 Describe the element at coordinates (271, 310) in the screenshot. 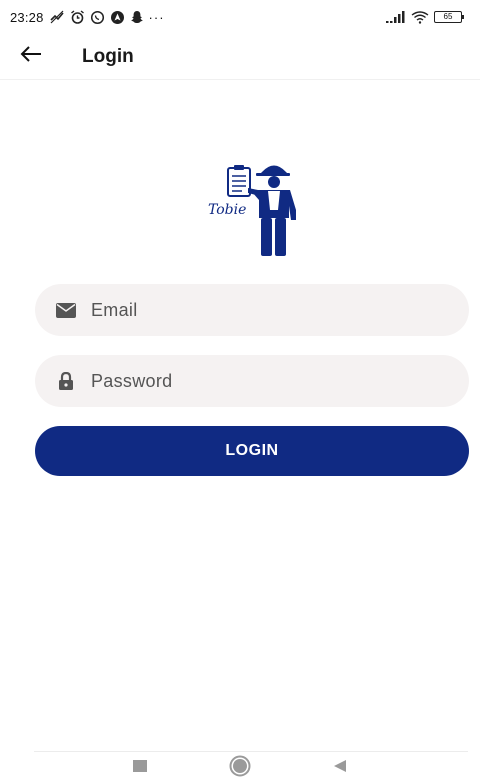

I see `email-input` at that location.